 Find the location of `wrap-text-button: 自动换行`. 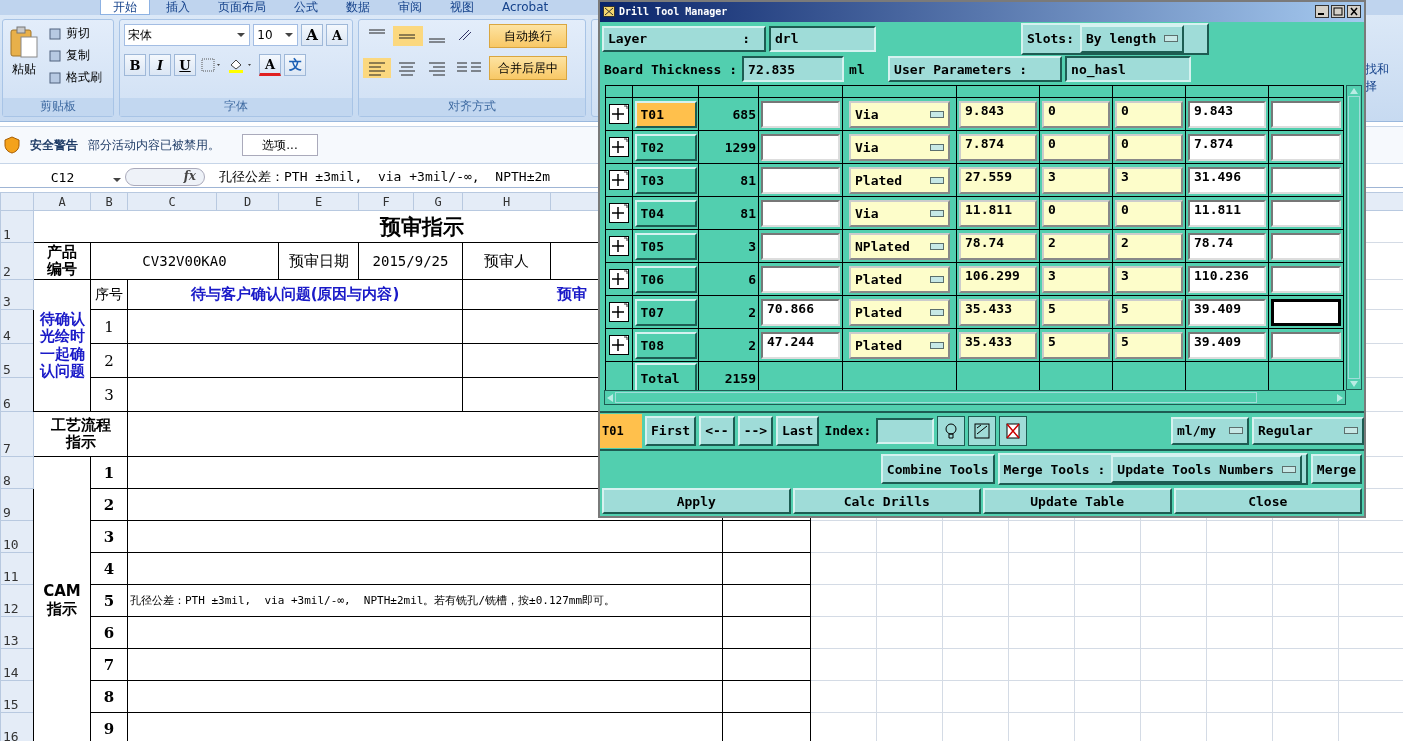

wrap-text-button: 自动换行 is located at coordinates (528, 36).